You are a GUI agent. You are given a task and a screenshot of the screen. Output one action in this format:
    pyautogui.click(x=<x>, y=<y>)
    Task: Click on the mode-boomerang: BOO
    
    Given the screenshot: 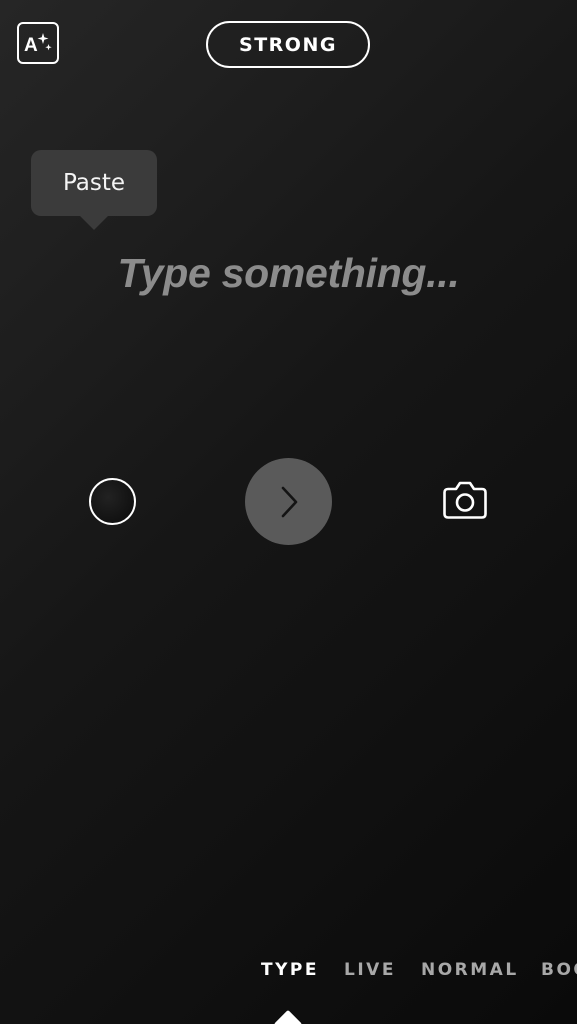 What is the action you would take?
    pyautogui.click(x=559, y=970)
    